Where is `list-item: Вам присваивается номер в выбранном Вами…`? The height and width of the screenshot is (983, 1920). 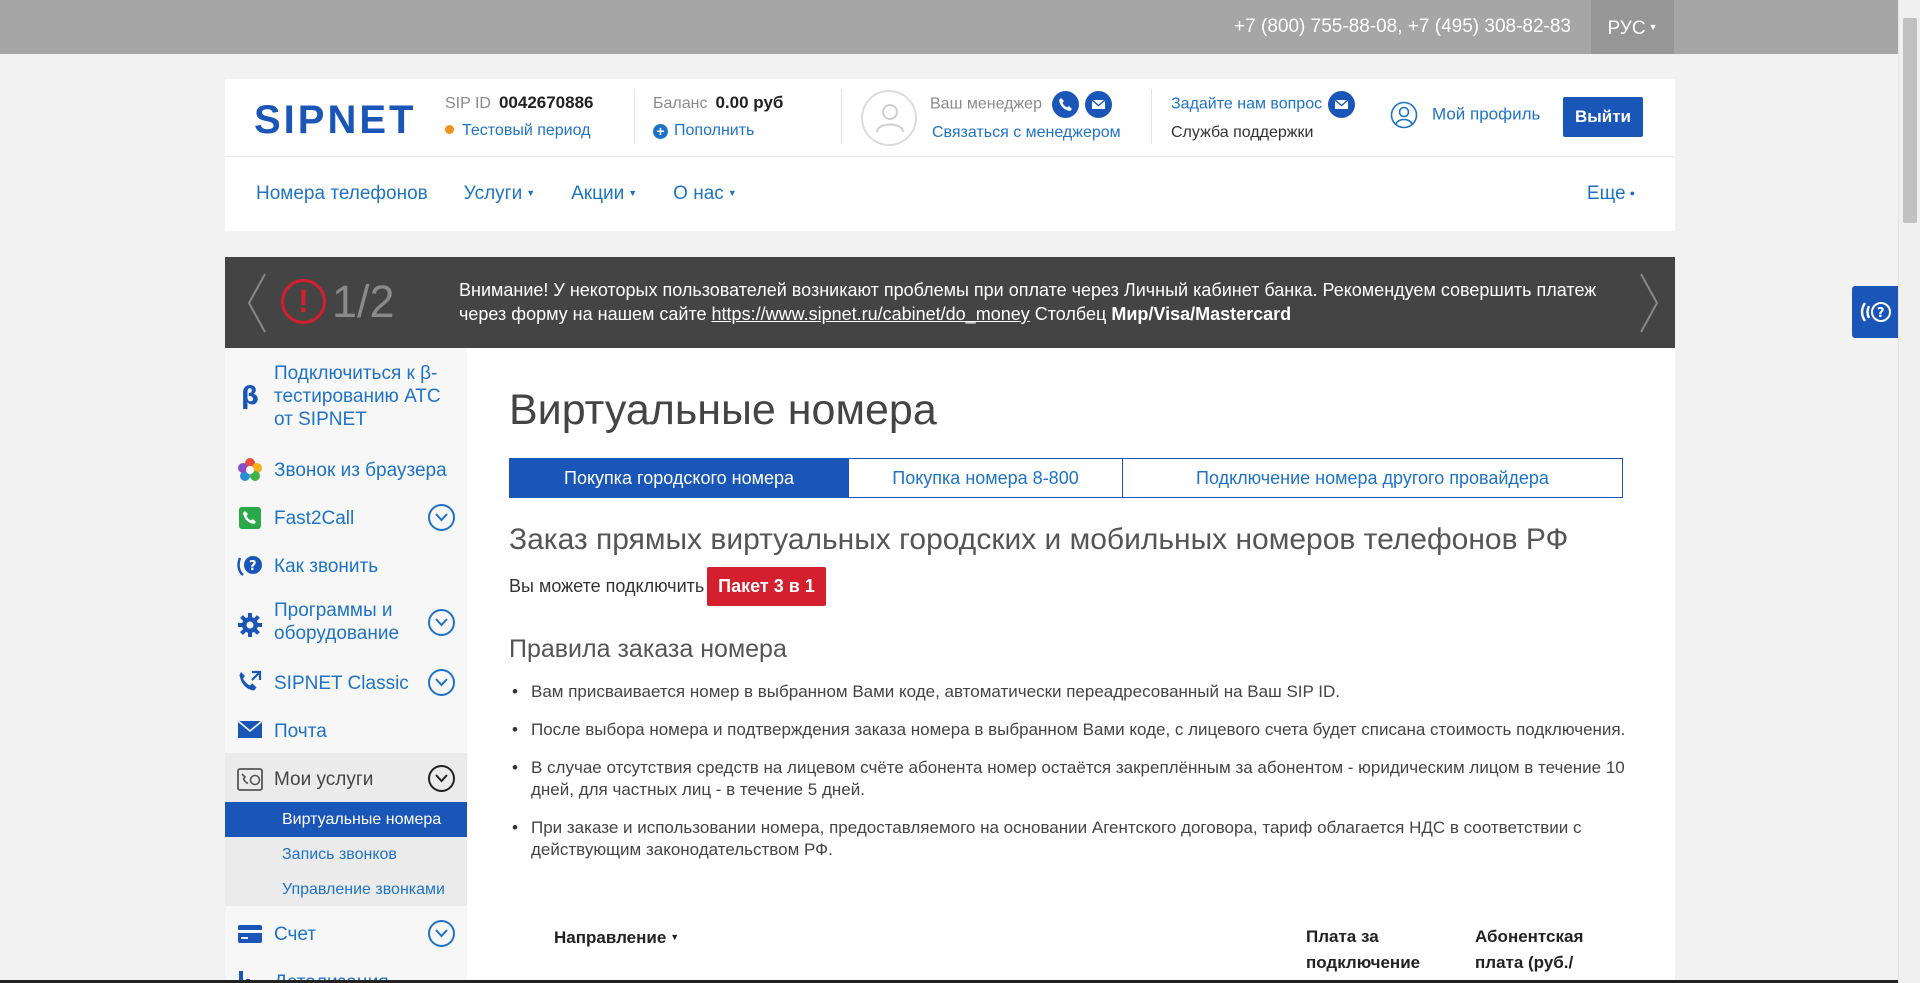 list-item: Вам присваивается номер в выбранном Вами… is located at coordinates (1074, 692).